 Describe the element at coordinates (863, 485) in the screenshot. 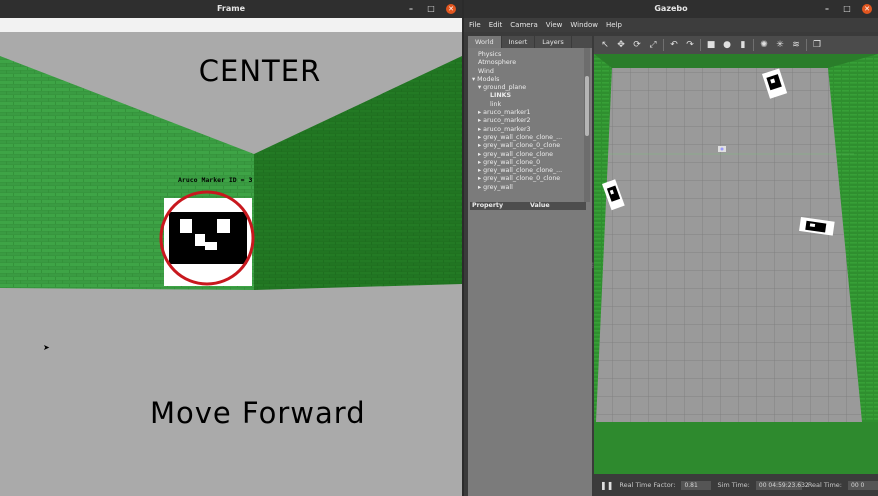

I see `real-time-value: 00 0` at that location.